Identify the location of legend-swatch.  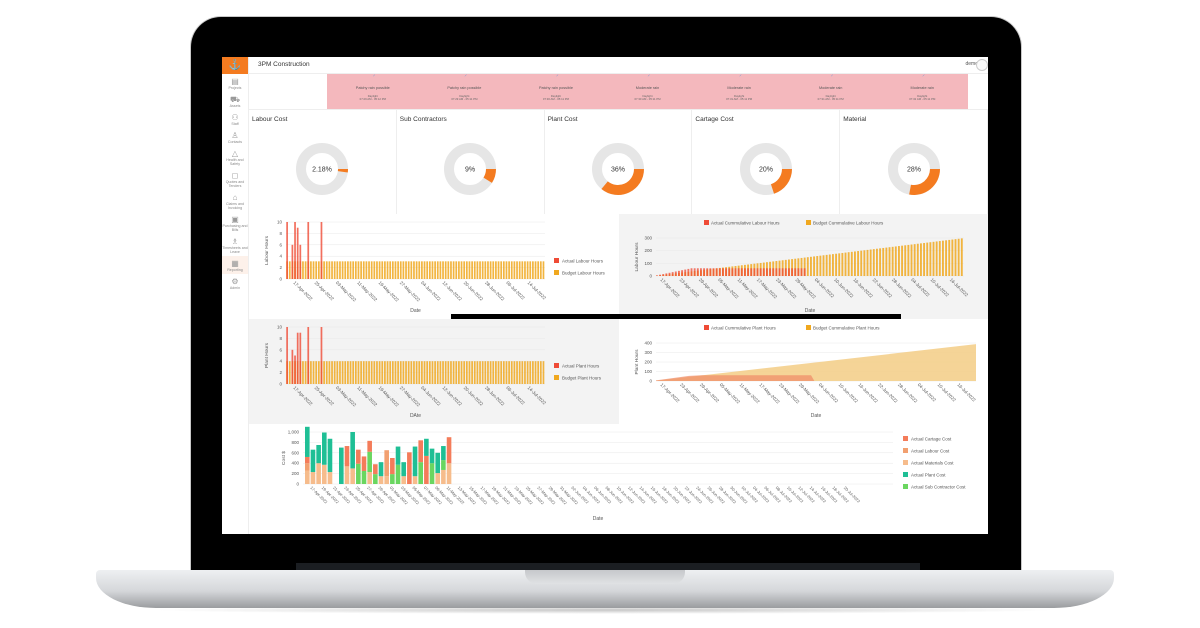
(706, 222).